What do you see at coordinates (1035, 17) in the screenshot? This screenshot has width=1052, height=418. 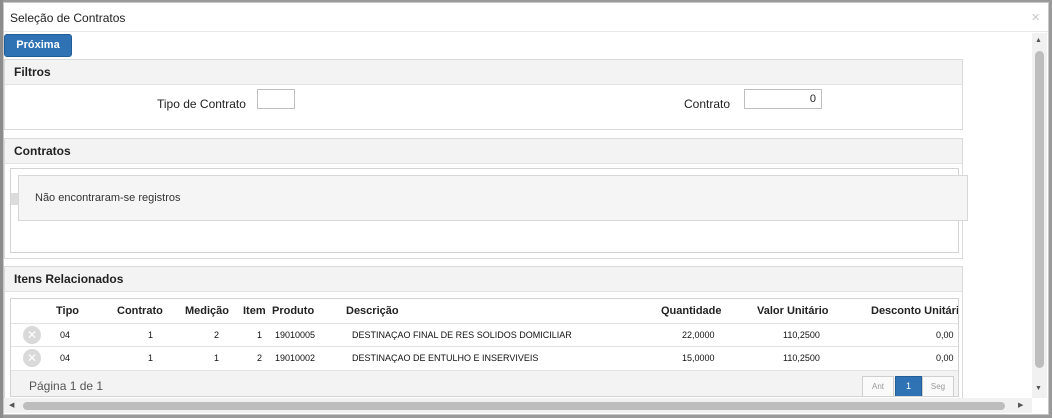 I see `close-icon: ×` at bounding box center [1035, 17].